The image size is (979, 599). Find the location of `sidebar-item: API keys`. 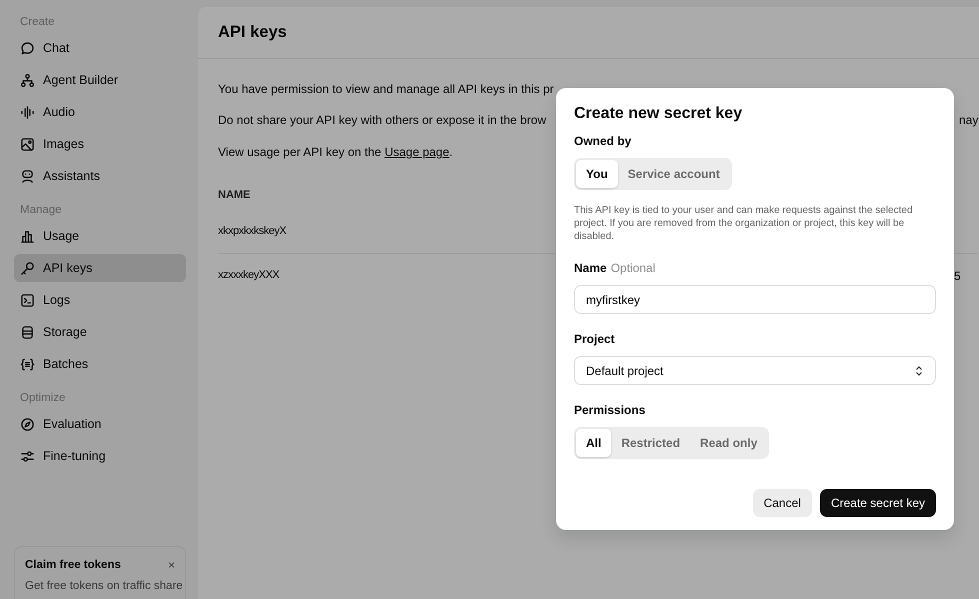

sidebar-item: API keys is located at coordinates (100, 268).